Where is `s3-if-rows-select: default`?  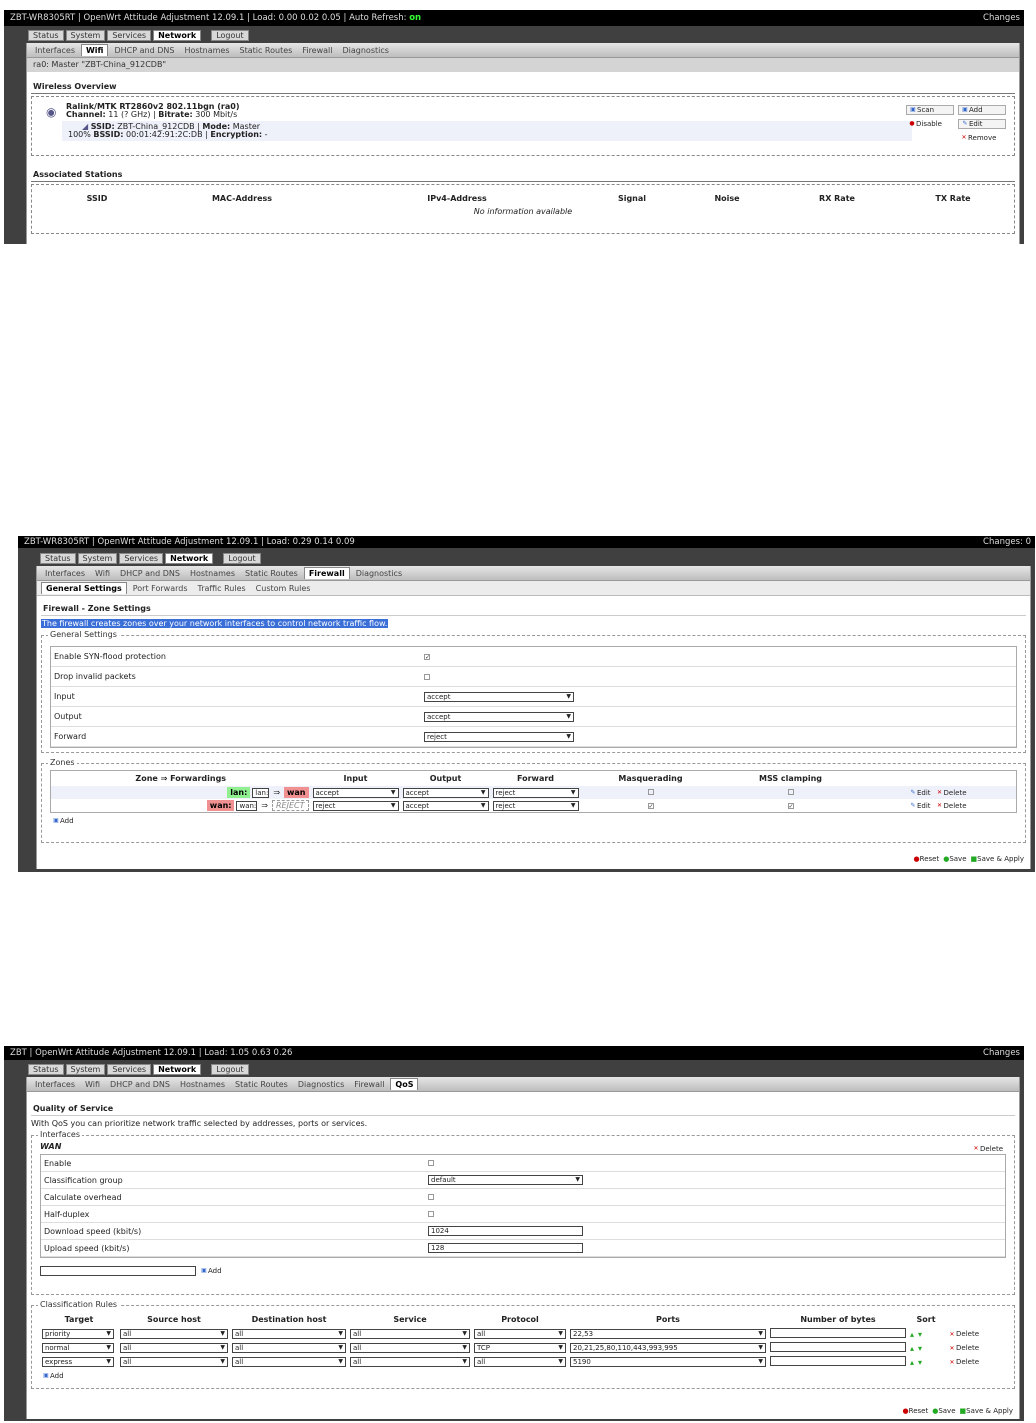 s3-if-rows-select: default is located at coordinates (505, 1180).